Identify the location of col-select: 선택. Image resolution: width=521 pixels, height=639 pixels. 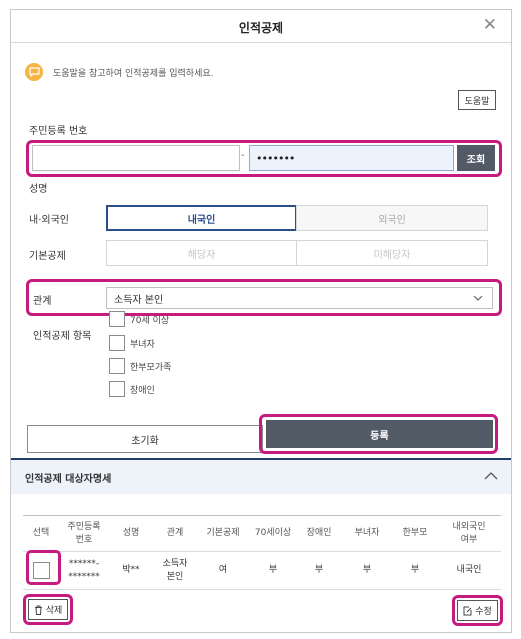
(41, 533).